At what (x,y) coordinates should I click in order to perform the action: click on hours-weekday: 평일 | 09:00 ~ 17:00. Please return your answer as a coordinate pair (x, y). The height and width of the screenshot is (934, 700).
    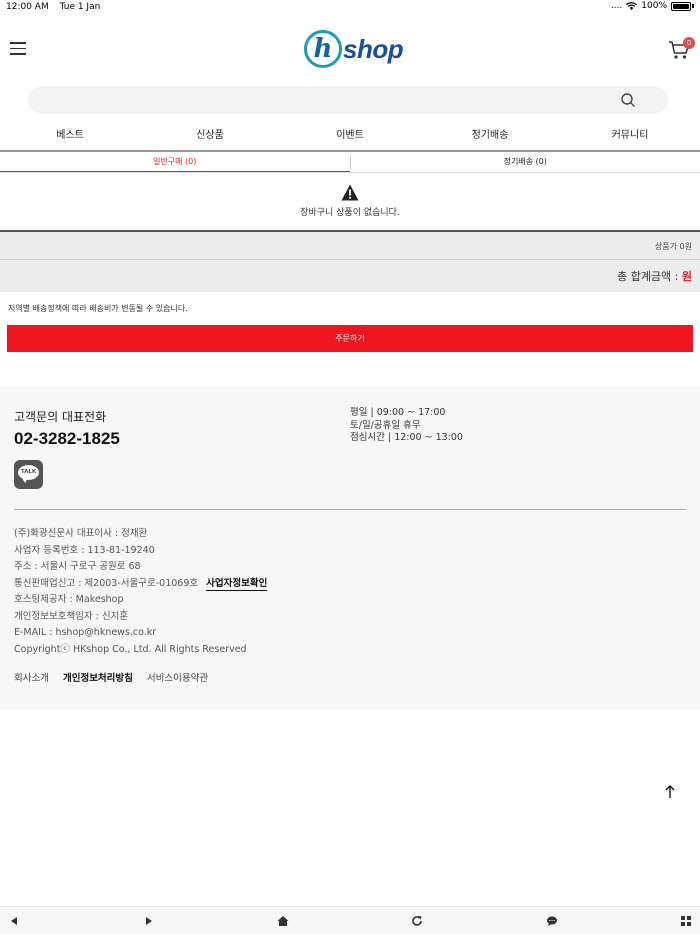
    Looking at the image, I should click on (398, 412).